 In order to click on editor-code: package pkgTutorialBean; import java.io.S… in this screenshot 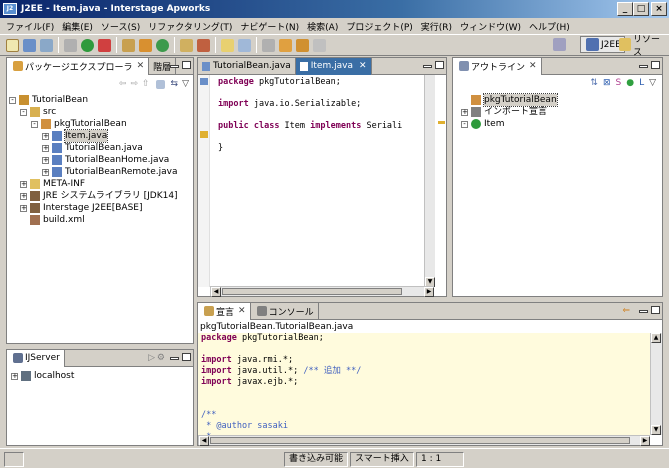, I will do `click(310, 115)`.